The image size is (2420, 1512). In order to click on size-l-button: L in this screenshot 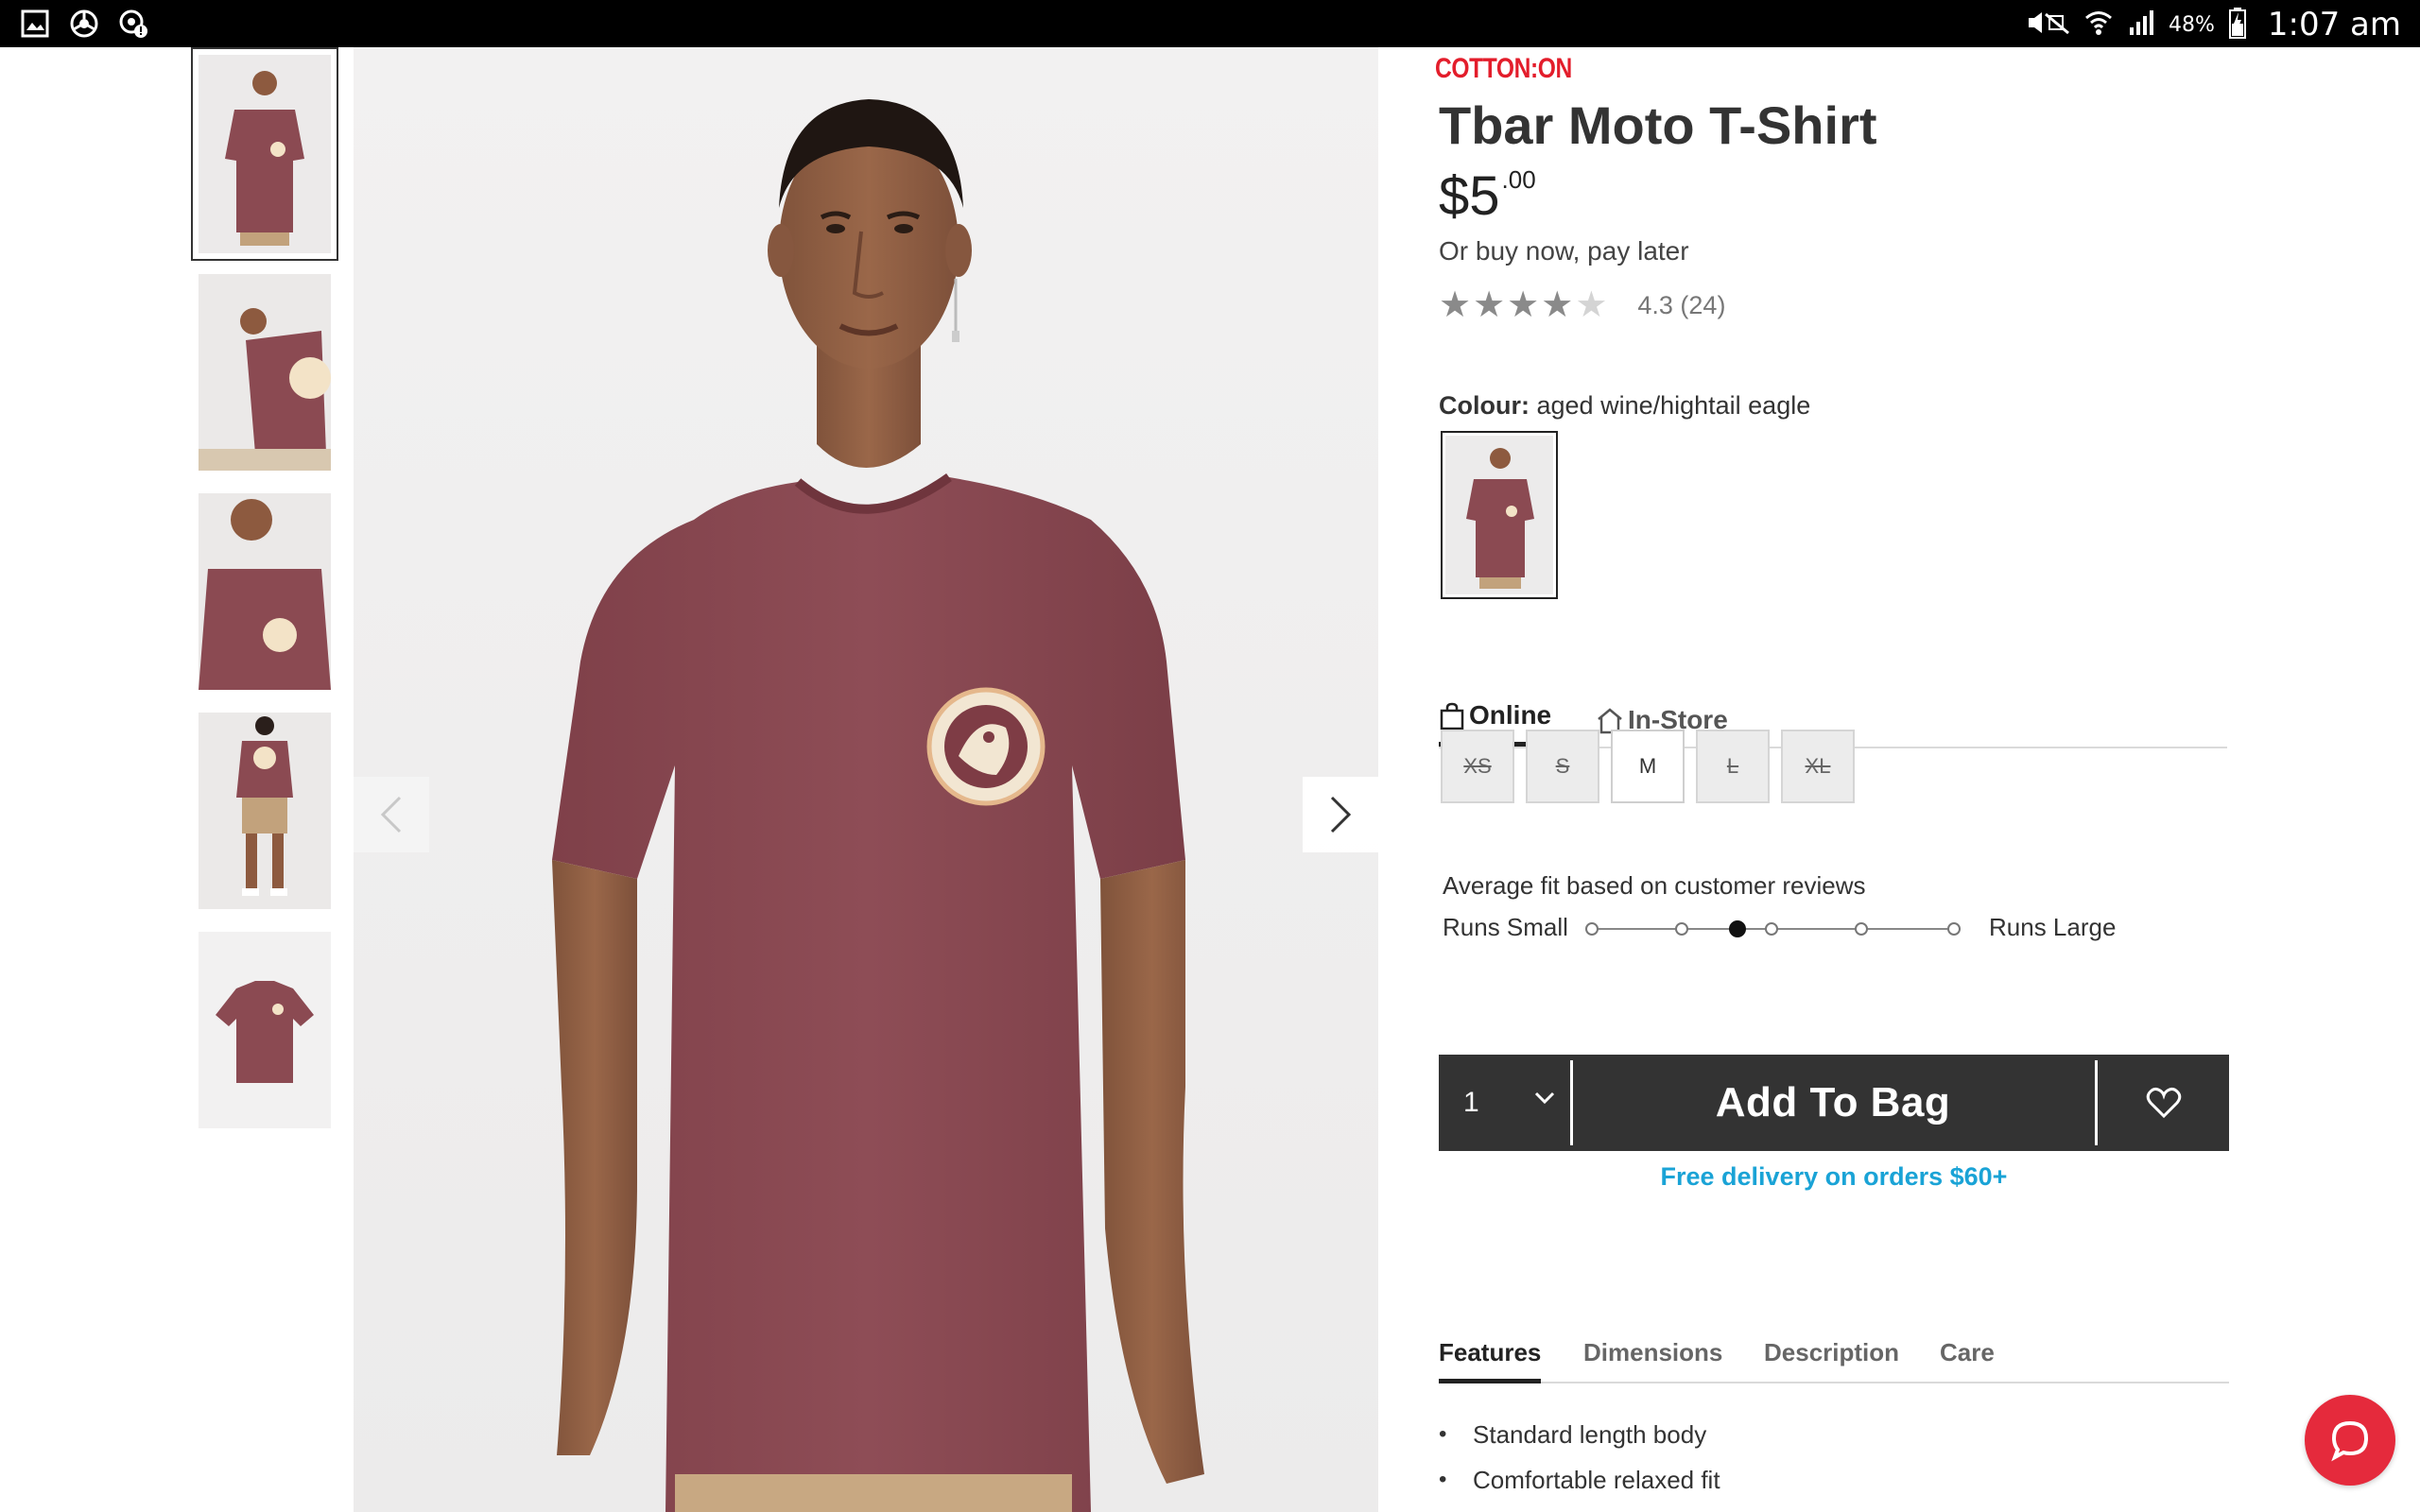, I will do `click(1733, 766)`.